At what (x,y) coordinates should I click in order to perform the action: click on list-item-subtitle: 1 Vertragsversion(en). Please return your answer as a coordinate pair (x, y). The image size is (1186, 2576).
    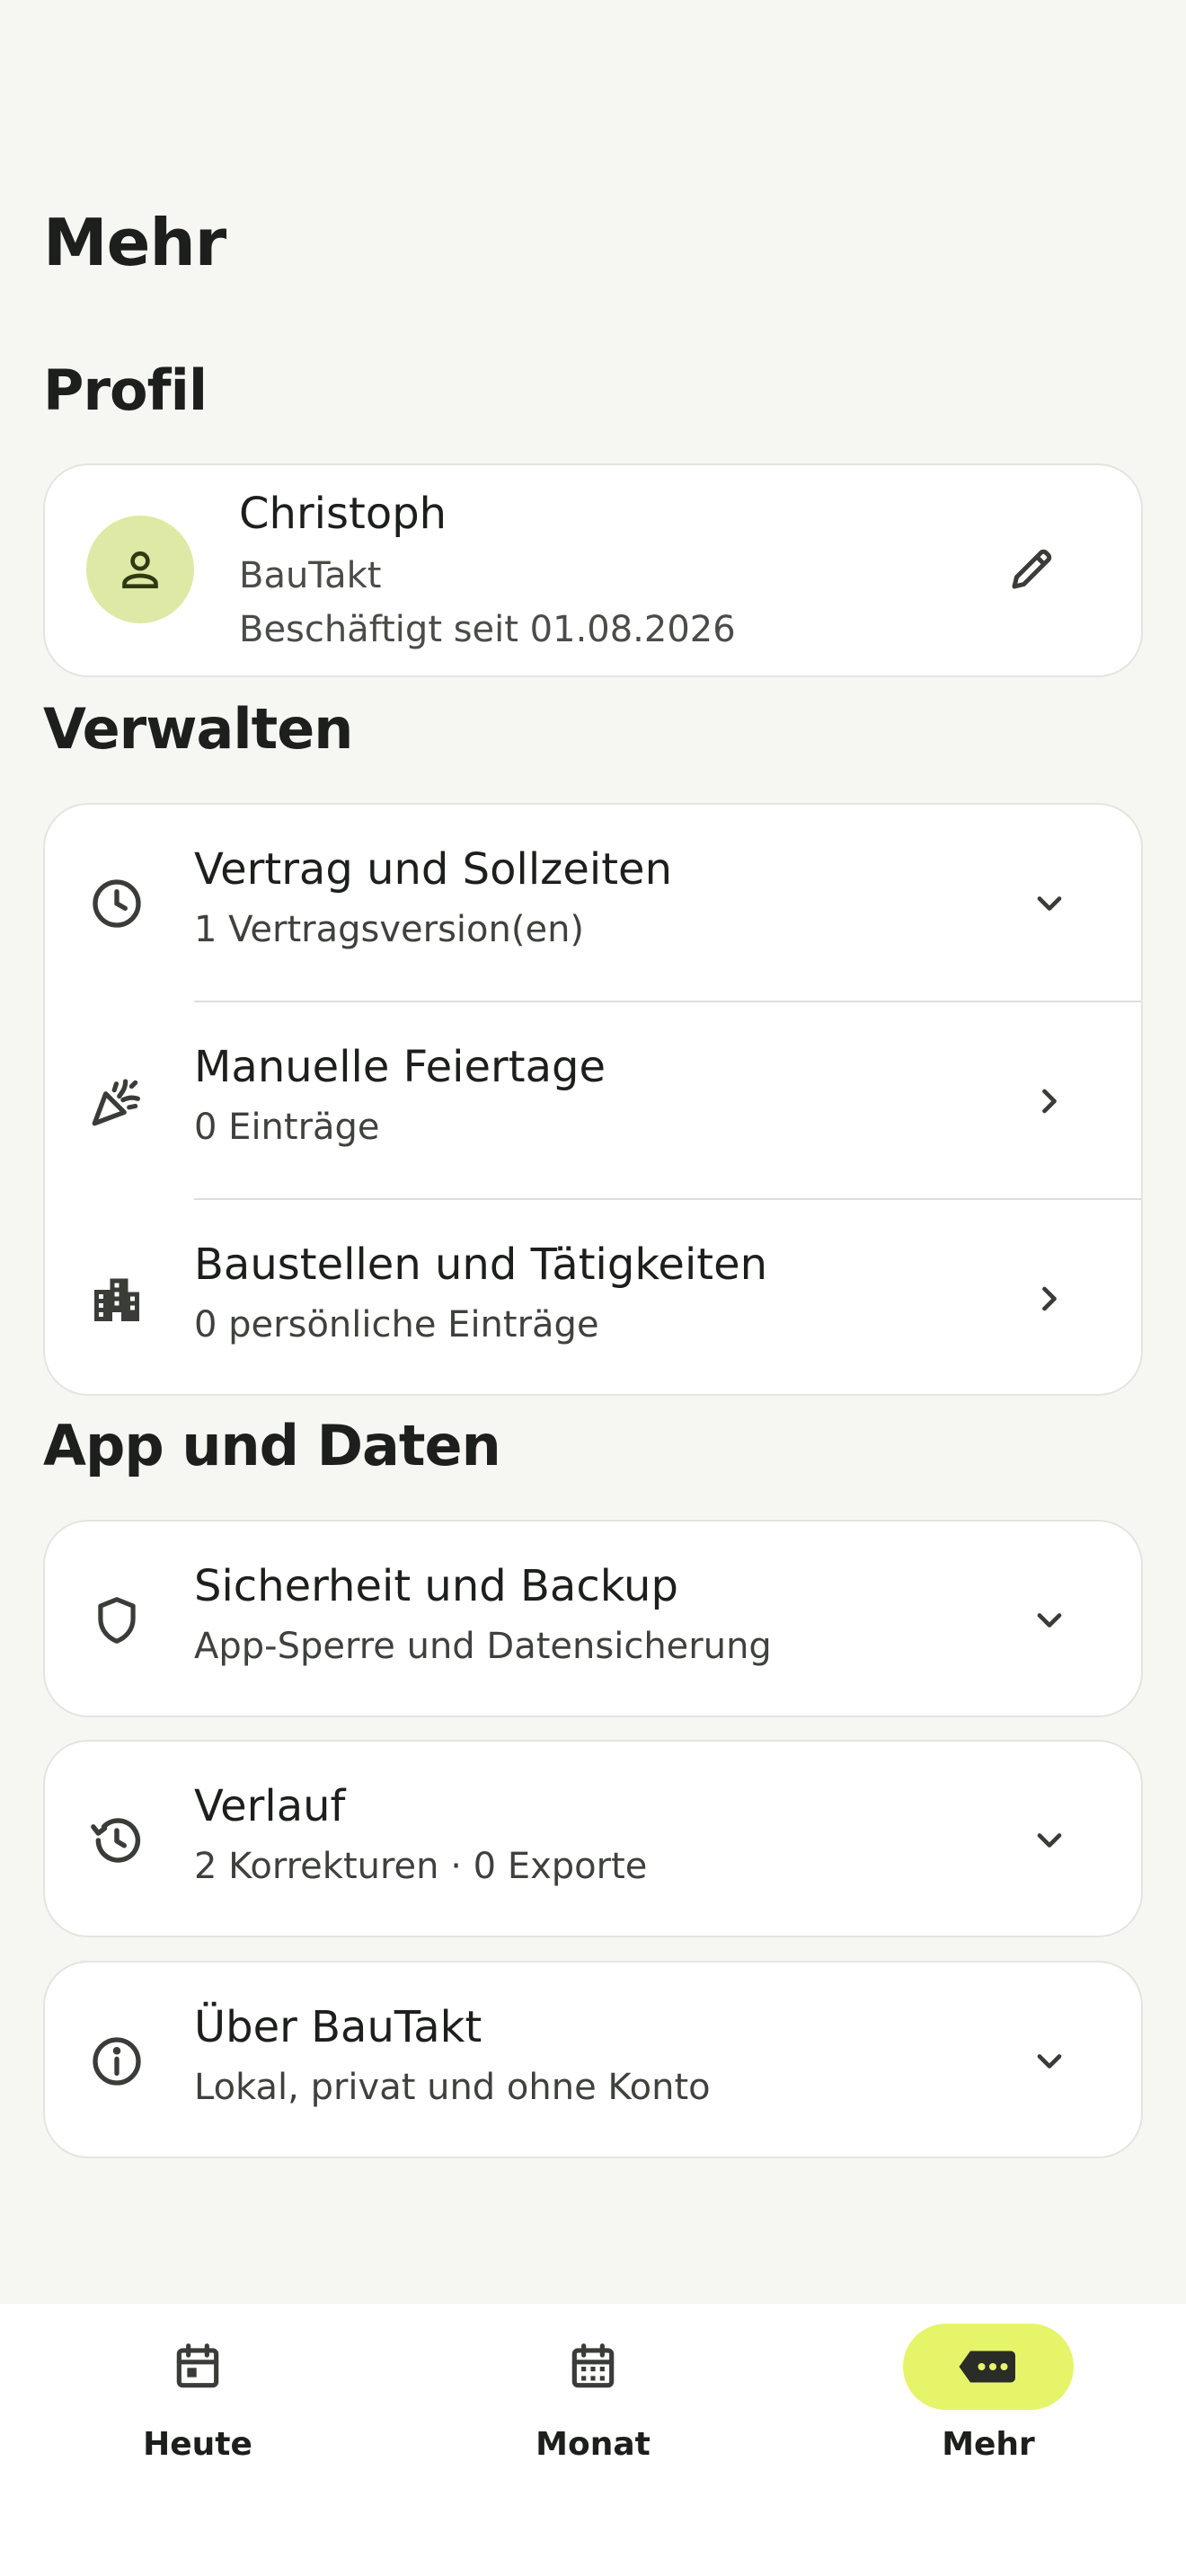
    Looking at the image, I should click on (389, 929).